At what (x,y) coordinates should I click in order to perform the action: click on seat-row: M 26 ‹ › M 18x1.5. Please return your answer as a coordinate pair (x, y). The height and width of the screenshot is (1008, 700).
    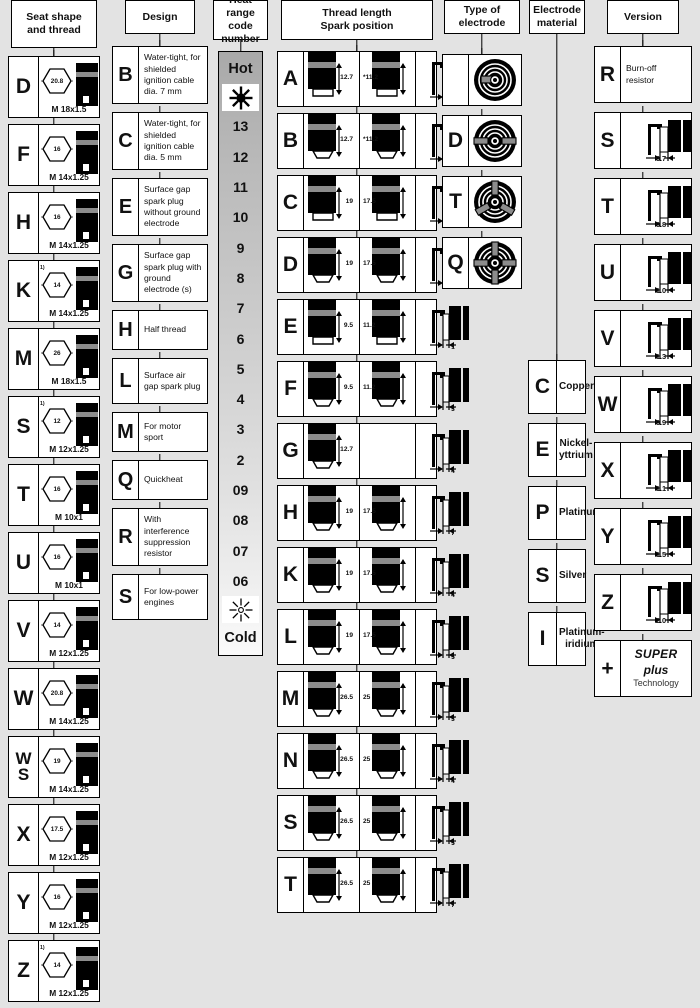
    Looking at the image, I should click on (54, 359).